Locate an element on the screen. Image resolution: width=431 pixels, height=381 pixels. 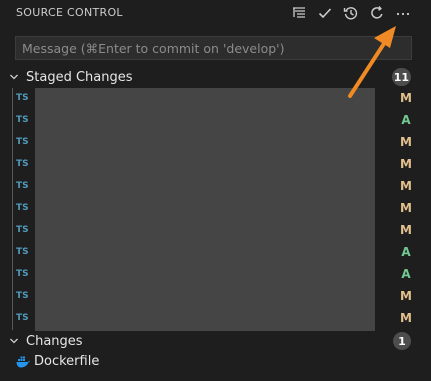
commit-message-input: Message (⌘Enter to commit on 'develop') is located at coordinates (213, 48).